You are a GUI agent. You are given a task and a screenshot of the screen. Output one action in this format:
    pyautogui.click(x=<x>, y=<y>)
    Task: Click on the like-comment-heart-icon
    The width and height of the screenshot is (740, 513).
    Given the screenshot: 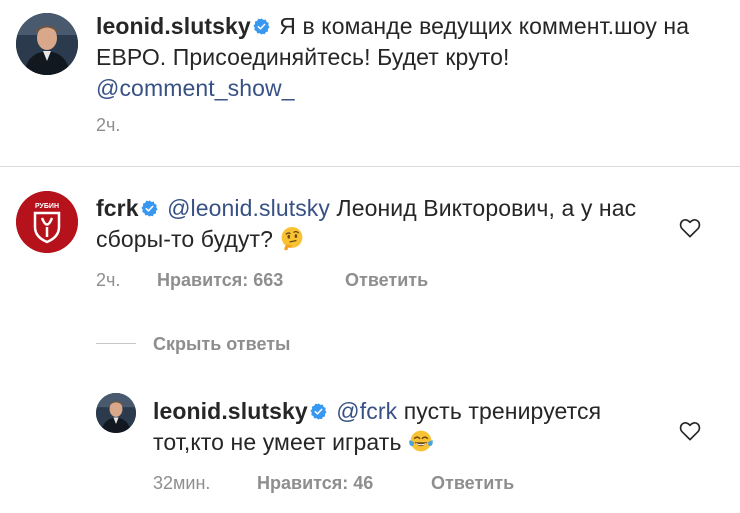 What is the action you would take?
    pyautogui.click(x=690, y=228)
    